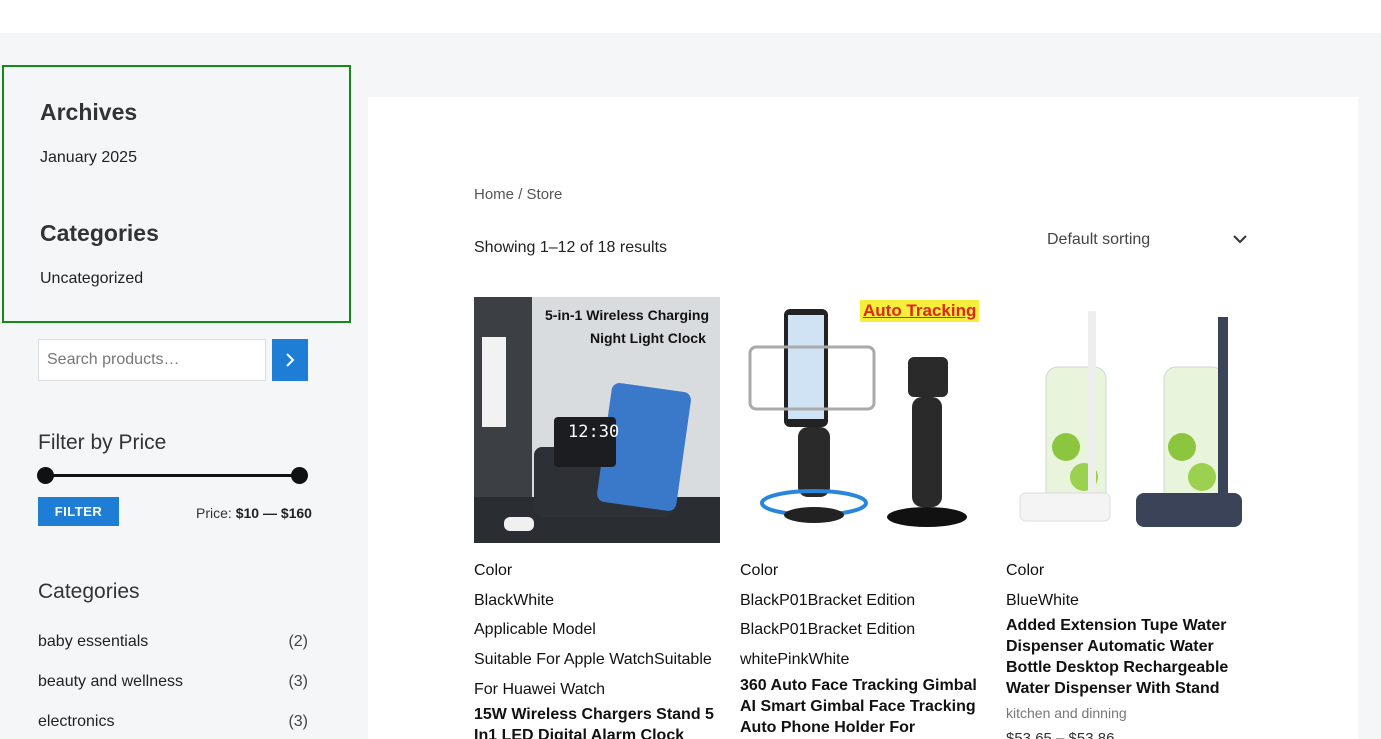 This screenshot has width=1381, height=739. What do you see at coordinates (594, 432) in the screenshot?
I see `product-image-clock: 12:30` at bounding box center [594, 432].